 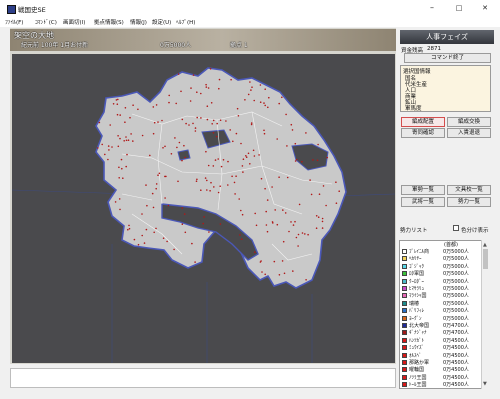 What do you see at coordinates (55, 45) in the screenshot?
I see `date-label: 紀元前 100年 1月お付新` at bounding box center [55, 45].